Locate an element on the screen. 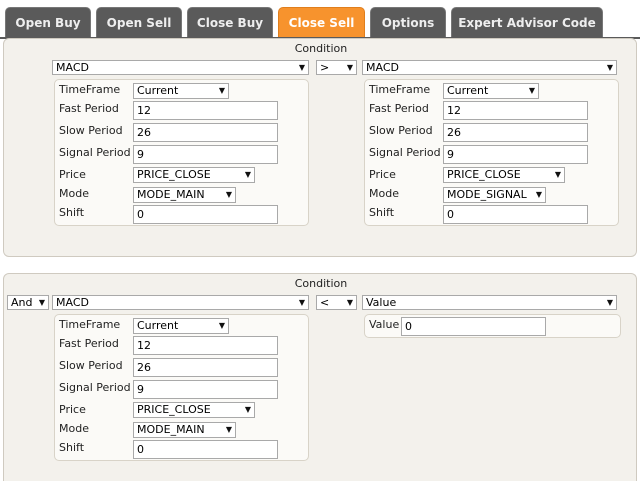 This screenshot has height=481, width=640. tab-close-sell: Close Sell is located at coordinates (321, 22).